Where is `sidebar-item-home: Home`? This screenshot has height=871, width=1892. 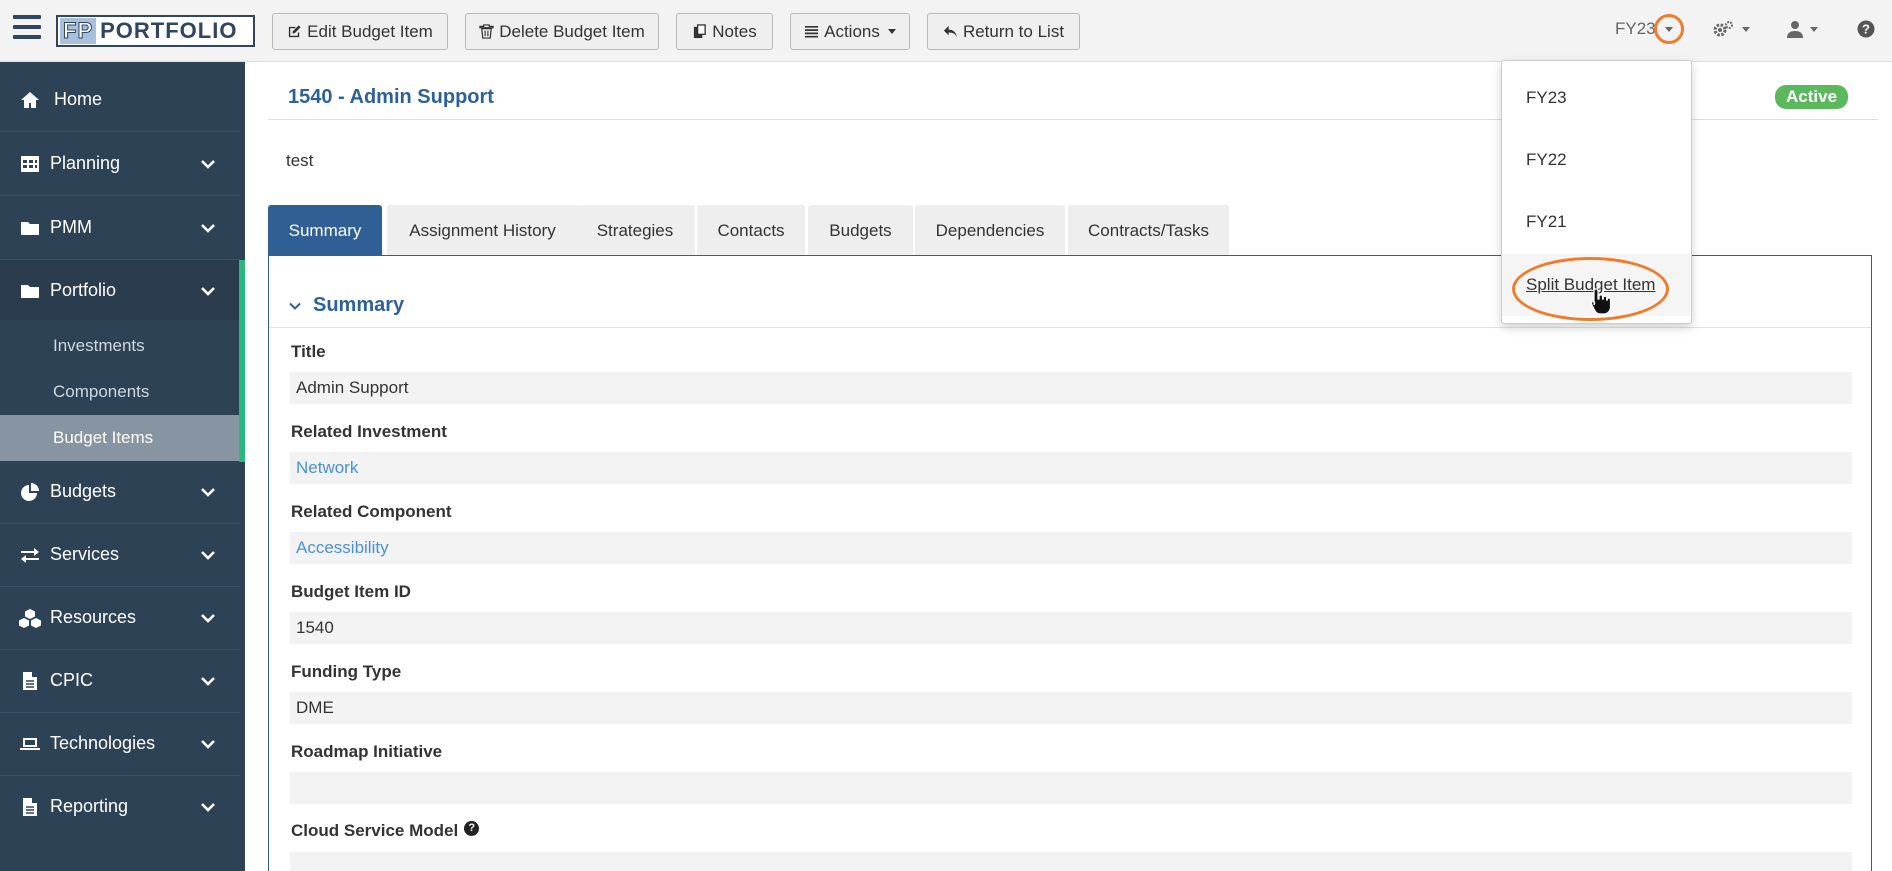 sidebar-item-home: Home is located at coordinates (120, 99).